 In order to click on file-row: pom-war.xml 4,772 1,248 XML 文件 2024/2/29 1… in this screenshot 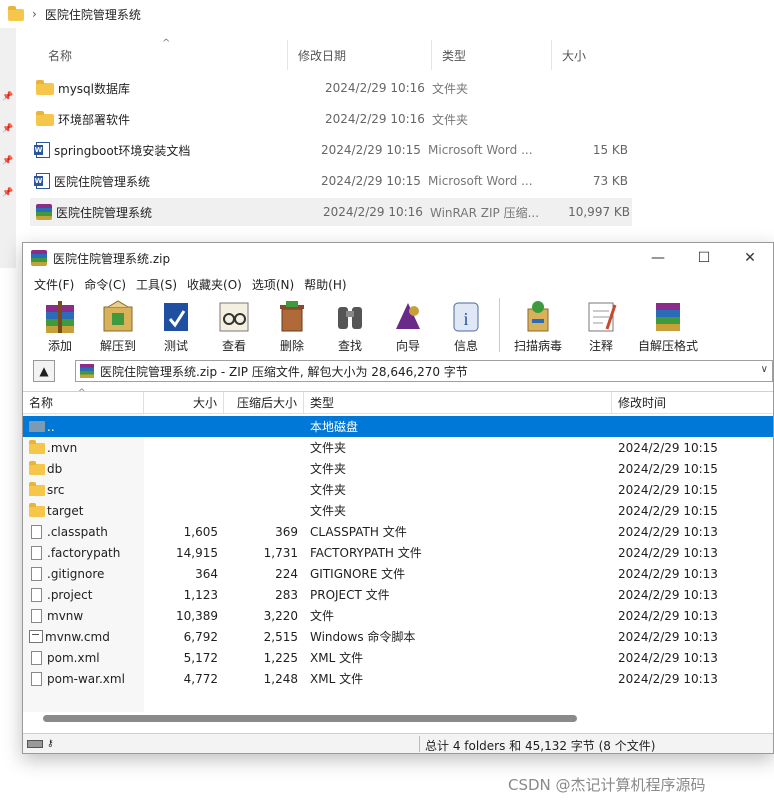, I will do `click(398, 678)`.